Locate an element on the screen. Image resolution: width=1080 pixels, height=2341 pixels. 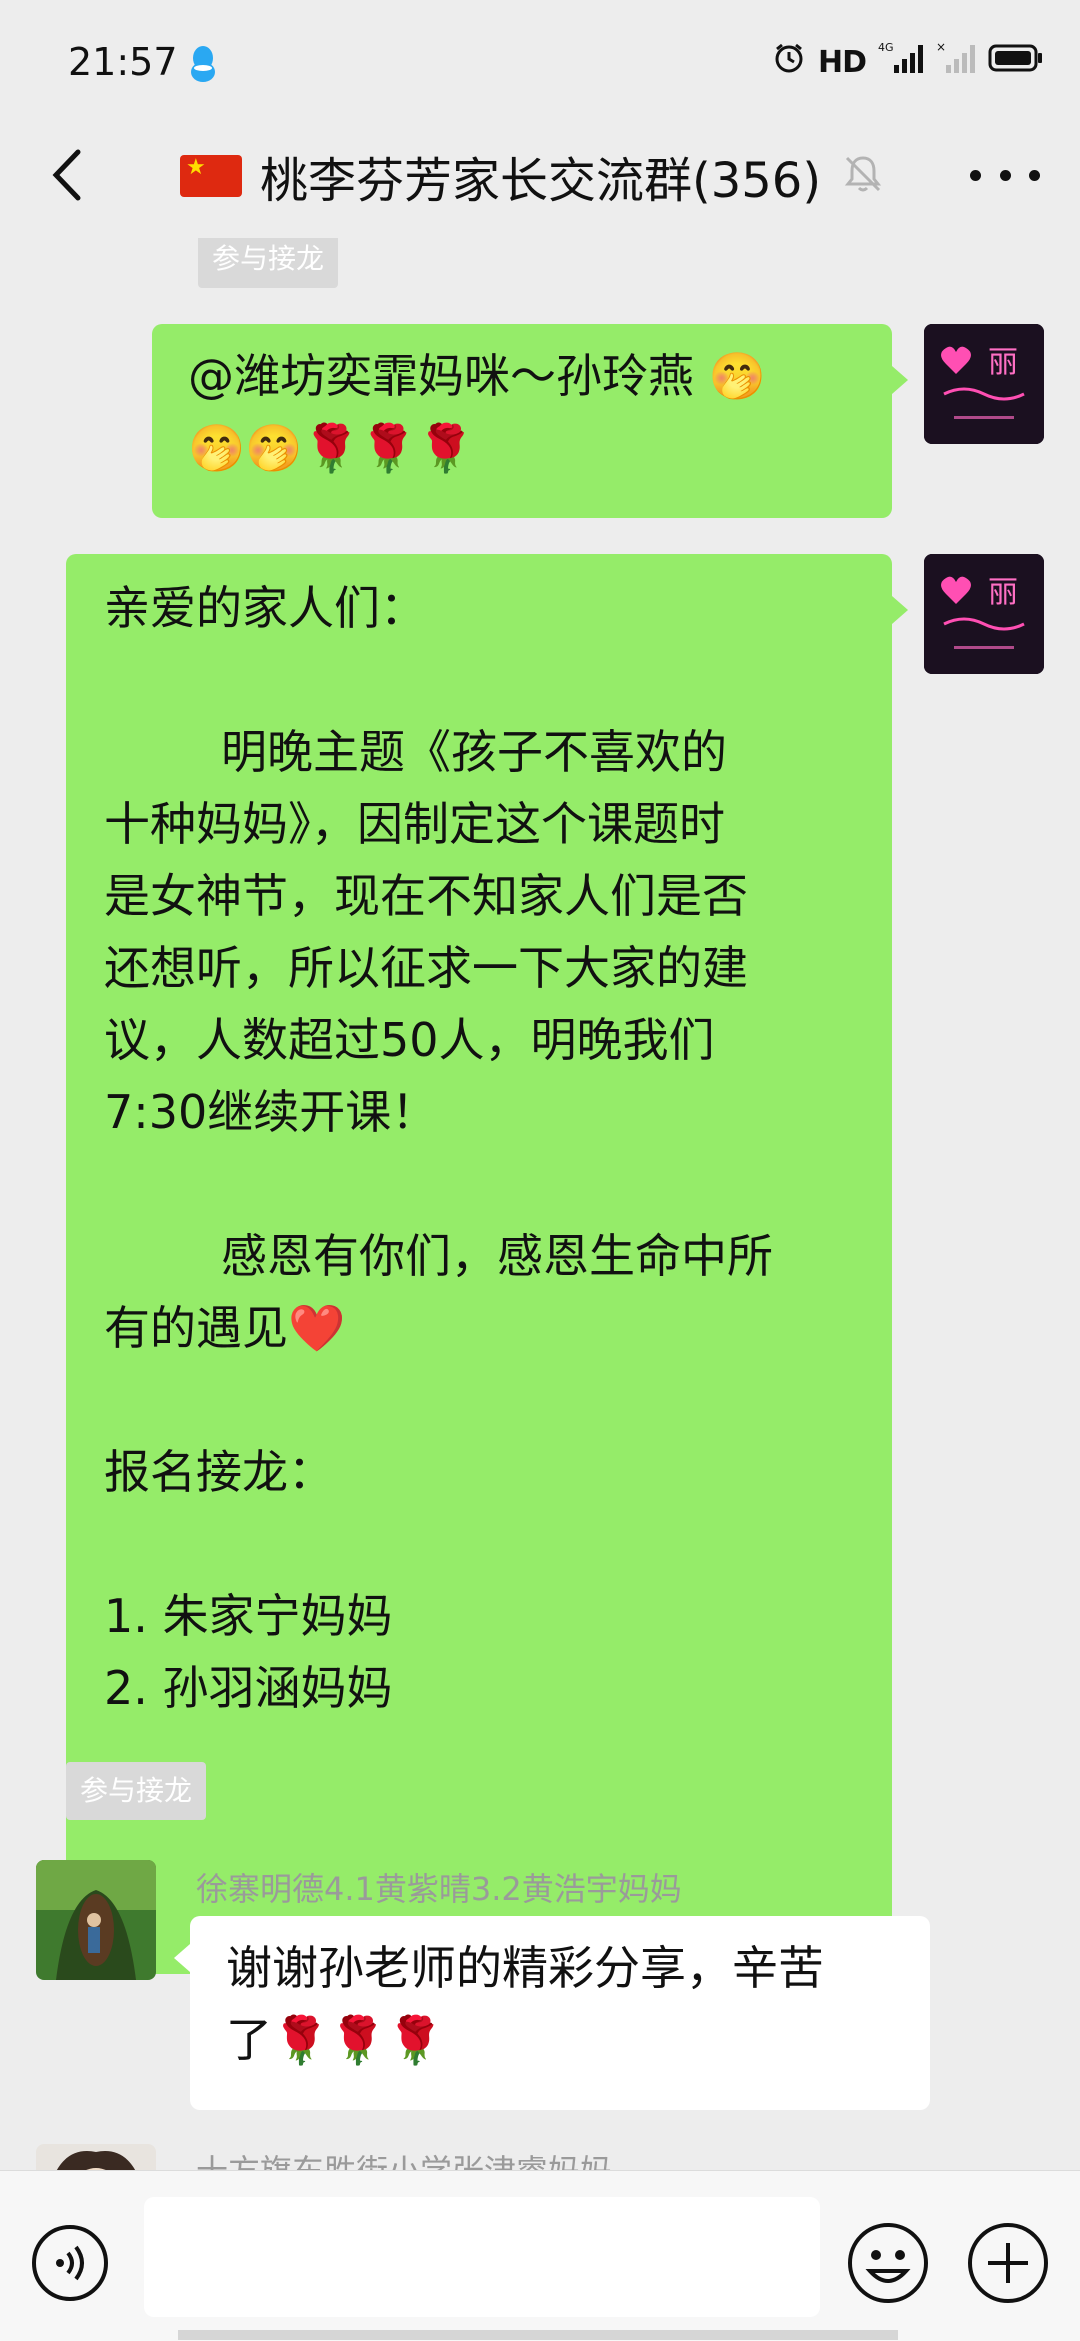
battery-icon is located at coordinates (1016, 62).